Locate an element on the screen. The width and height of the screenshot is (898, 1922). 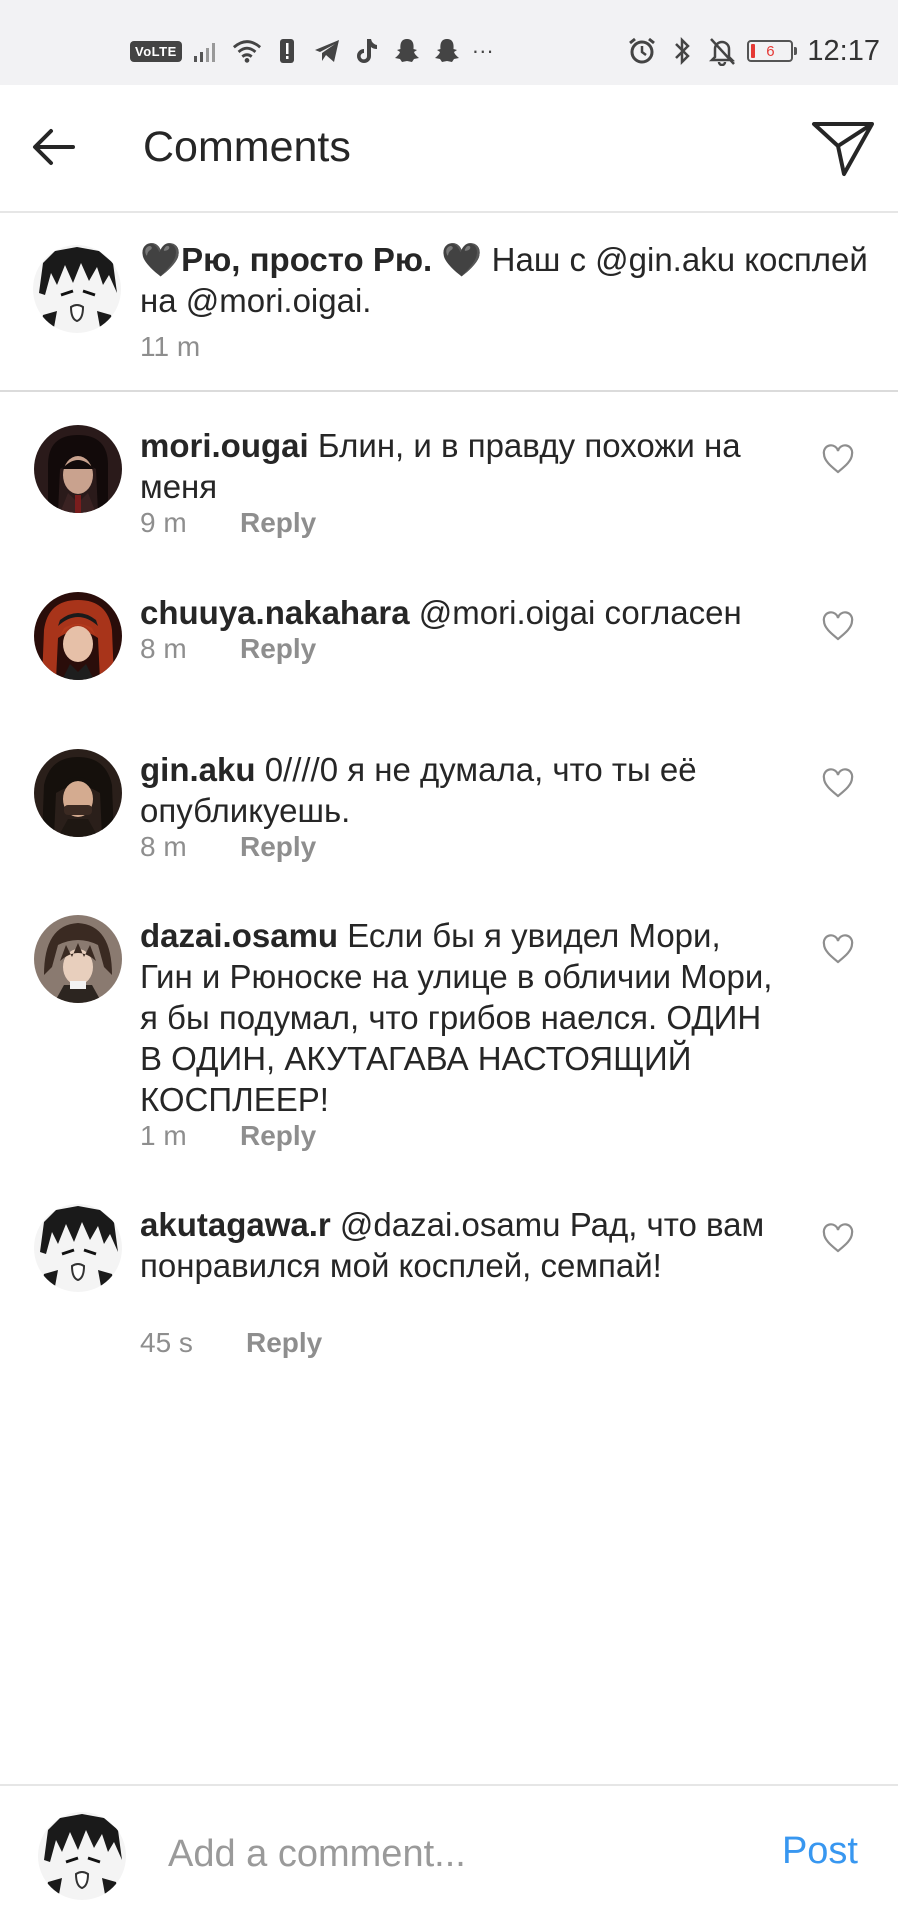
comment-username: gin.aku is located at coordinates (198, 769).